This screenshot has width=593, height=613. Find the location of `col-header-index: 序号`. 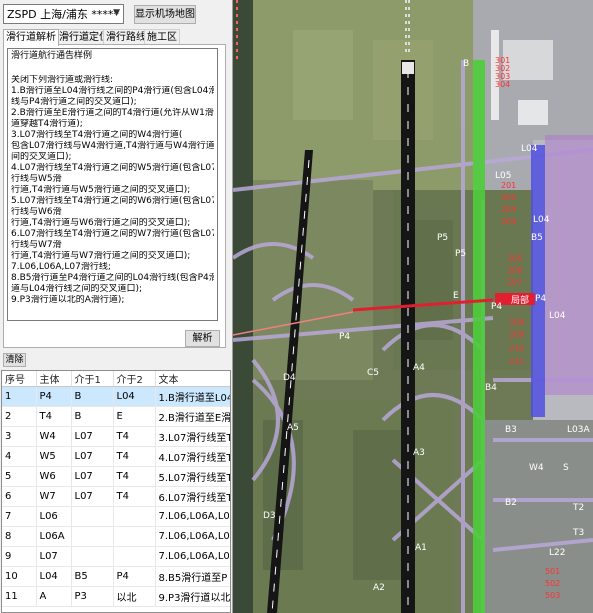

col-header-index: 序号 is located at coordinates (19, 379).